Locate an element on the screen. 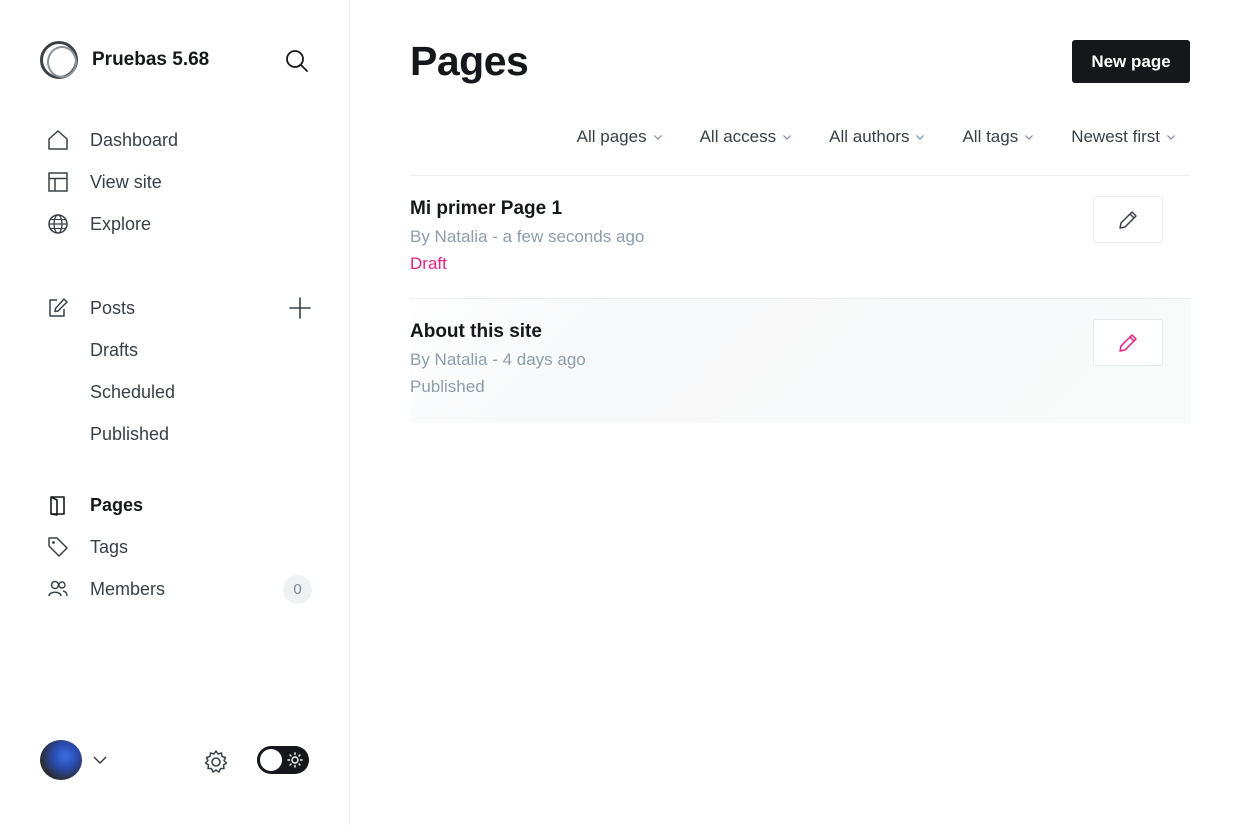  search-icon is located at coordinates (297, 61).